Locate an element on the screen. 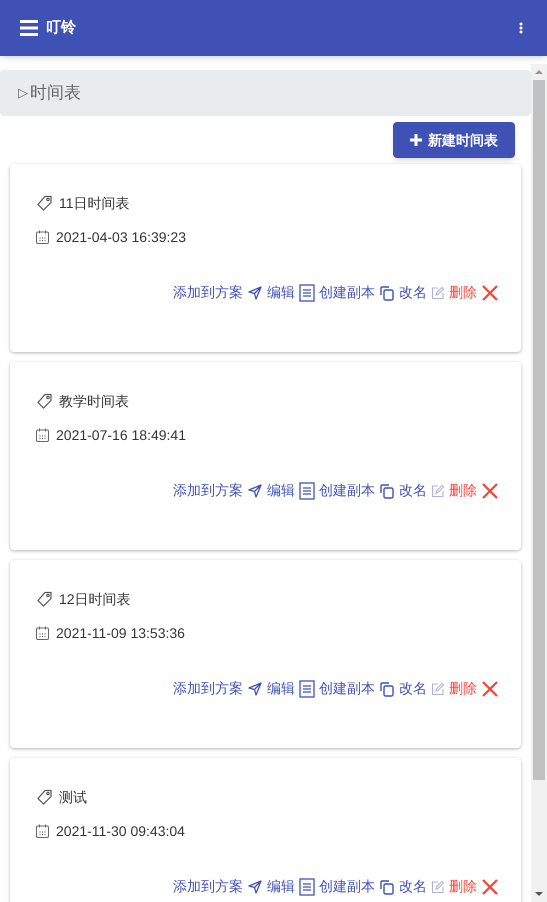 The image size is (547, 902). section-header: ▷时间表 is located at coordinates (265, 93).